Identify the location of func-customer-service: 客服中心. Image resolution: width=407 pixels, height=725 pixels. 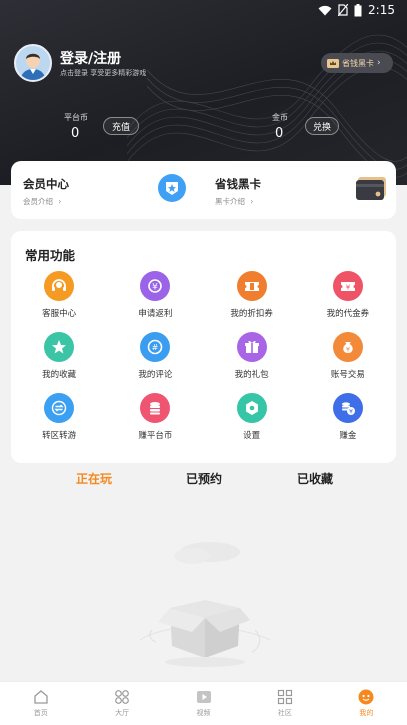
(59, 295).